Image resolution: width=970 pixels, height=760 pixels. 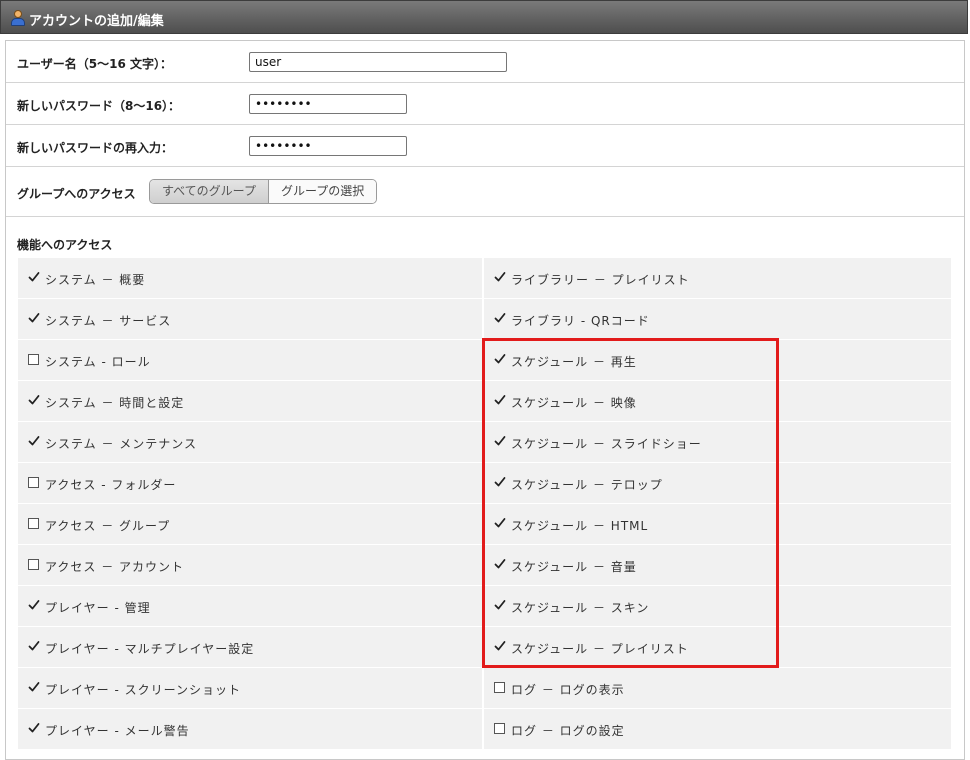 I want to click on permission-item: スケジュール － 再生, so click(x=717, y=360).